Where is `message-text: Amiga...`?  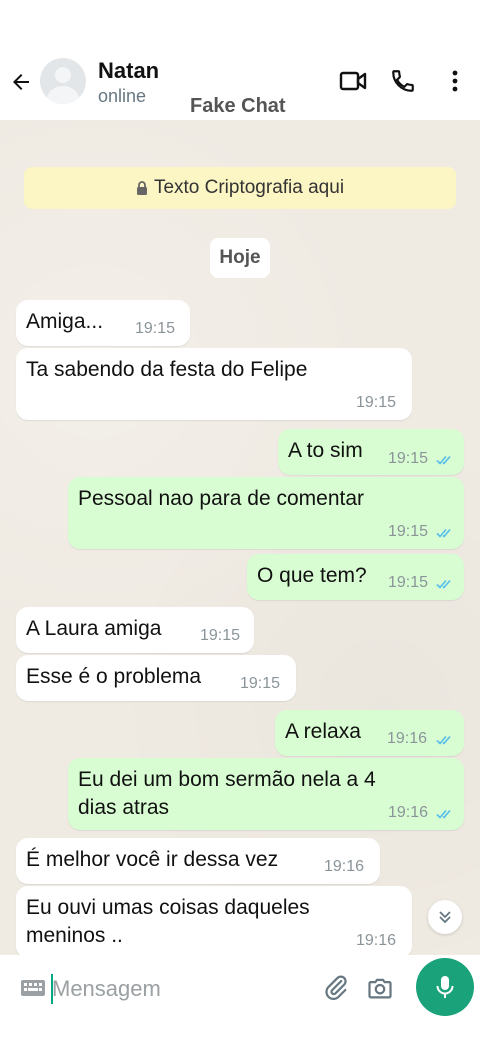 message-text: Amiga... is located at coordinates (65, 321).